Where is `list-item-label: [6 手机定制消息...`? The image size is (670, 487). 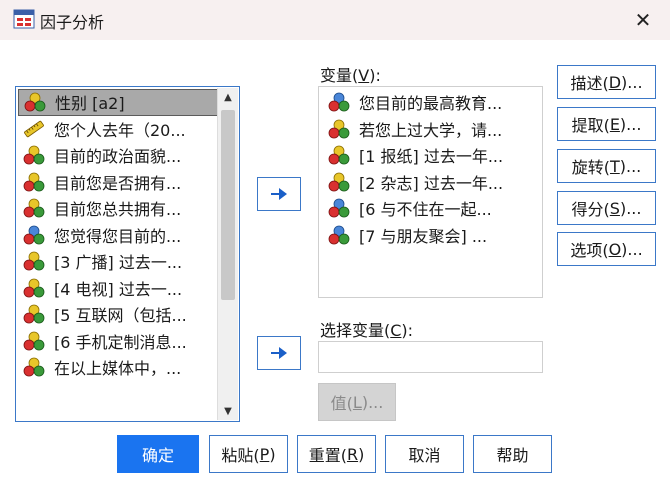 list-item-label: [6 手机定制消息... is located at coordinates (120, 342).